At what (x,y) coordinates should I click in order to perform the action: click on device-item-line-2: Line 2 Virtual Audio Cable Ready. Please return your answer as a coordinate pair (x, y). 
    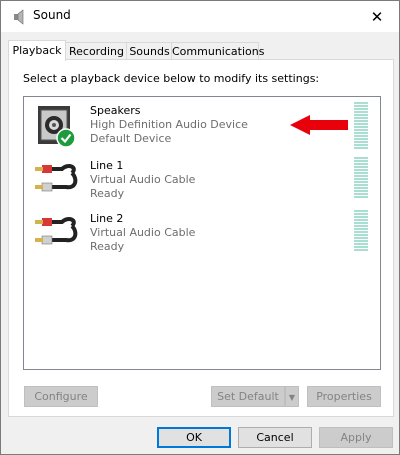
    Looking at the image, I should click on (196, 235).